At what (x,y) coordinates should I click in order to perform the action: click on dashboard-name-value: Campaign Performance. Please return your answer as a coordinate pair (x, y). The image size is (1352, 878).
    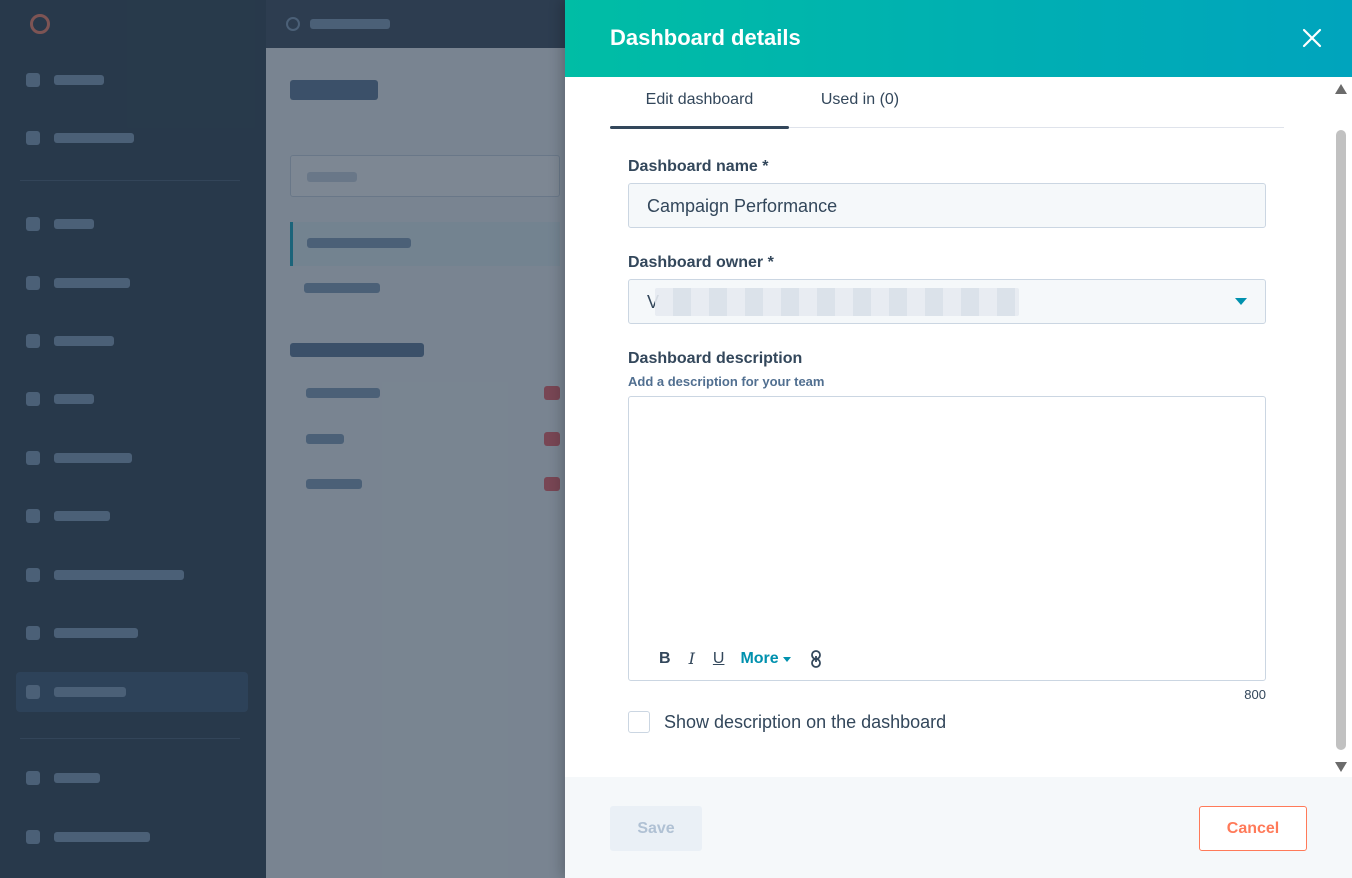
    Looking at the image, I should click on (742, 206).